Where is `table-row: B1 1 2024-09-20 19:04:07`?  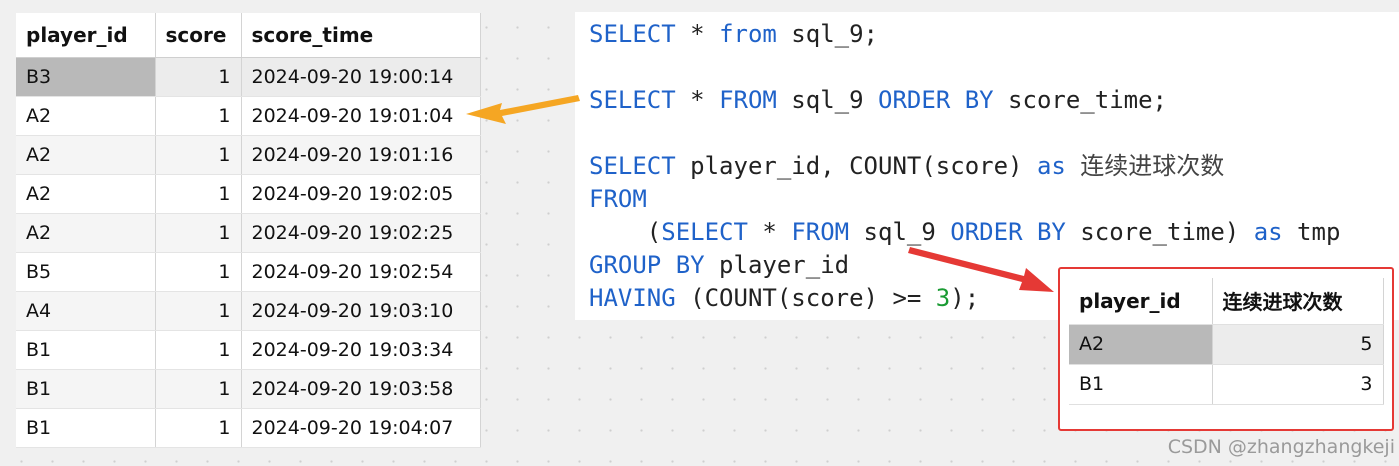 table-row: B1 1 2024-09-20 19:04:07 is located at coordinates (248, 428).